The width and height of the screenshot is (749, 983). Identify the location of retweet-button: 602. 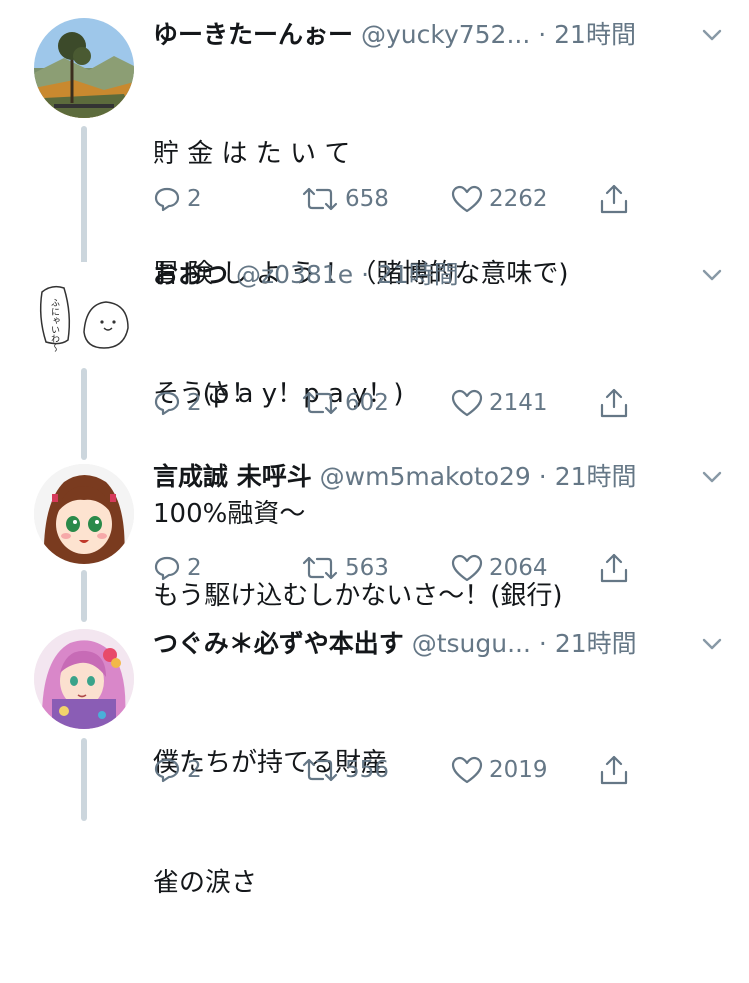
(345, 403).